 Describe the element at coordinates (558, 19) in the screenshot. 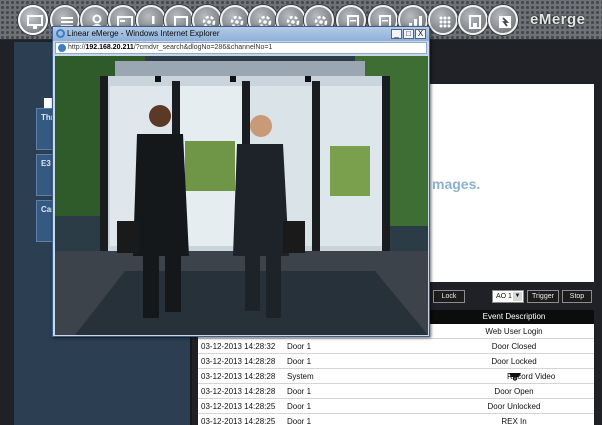

I see `brand-logo: eMerge` at that location.